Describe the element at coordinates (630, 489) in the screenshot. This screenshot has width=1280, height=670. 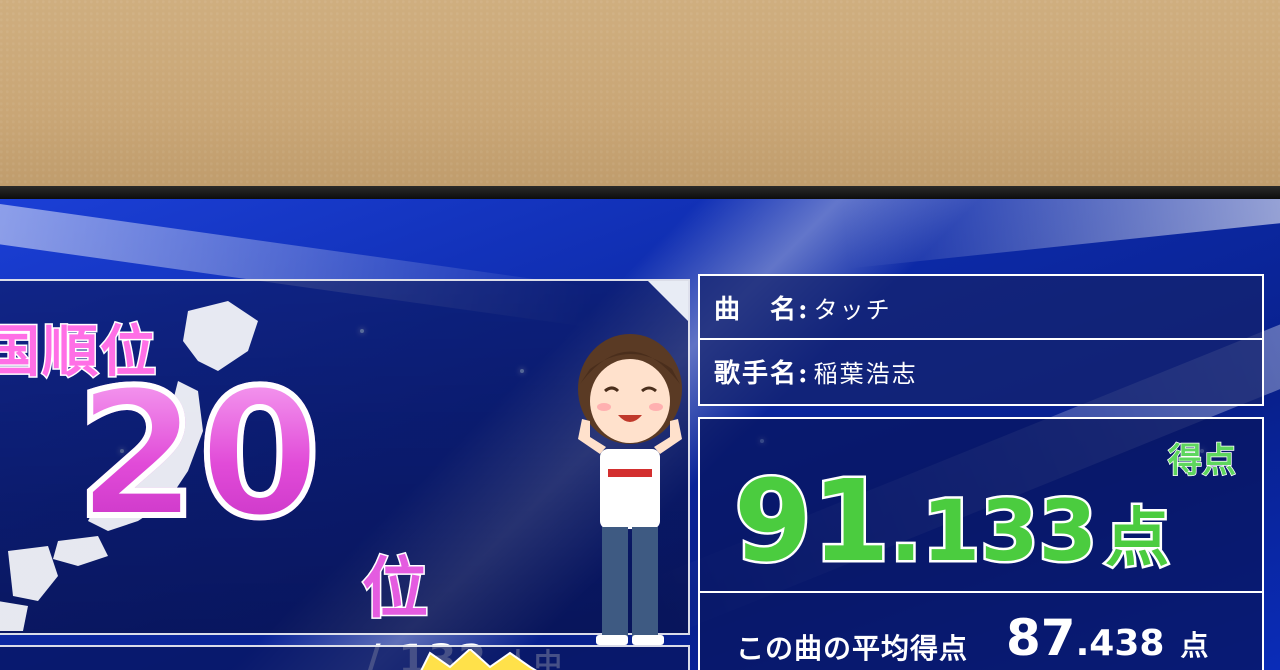
I see `avatar` at that location.